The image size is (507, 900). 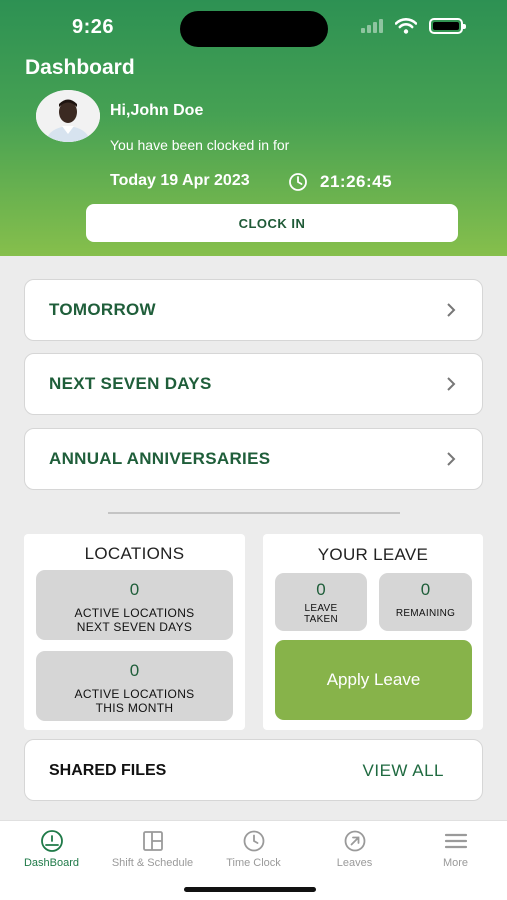 What do you see at coordinates (372, 26) in the screenshot?
I see `cellular-signal-icon` at bounding box center [372, 26].